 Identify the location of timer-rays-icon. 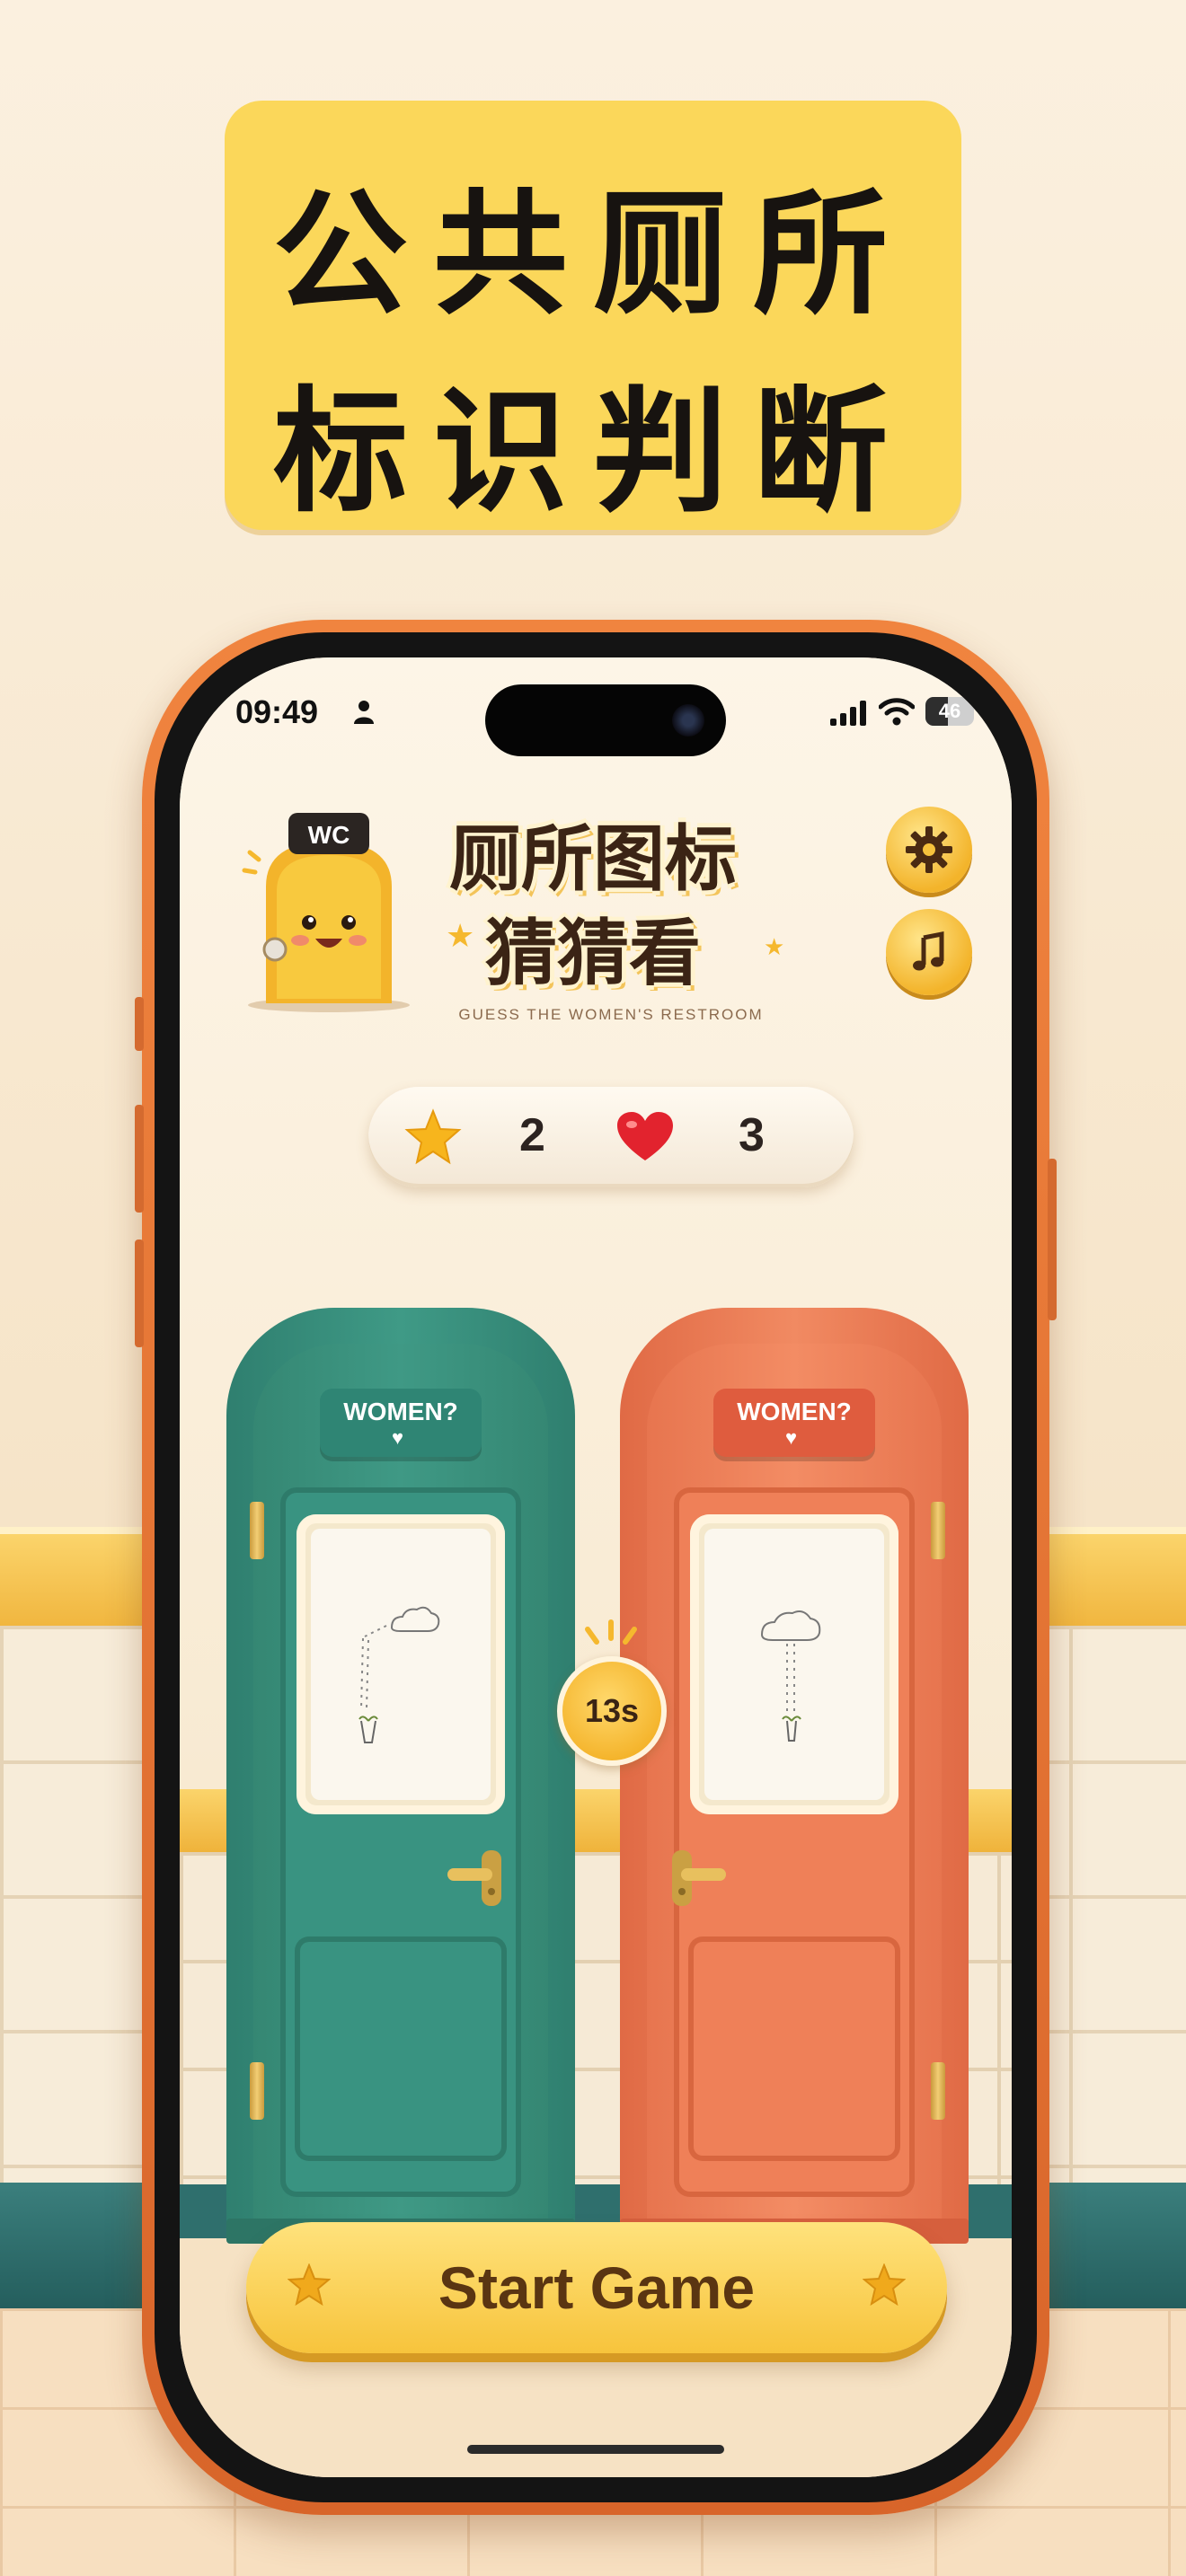
(611, 1632).